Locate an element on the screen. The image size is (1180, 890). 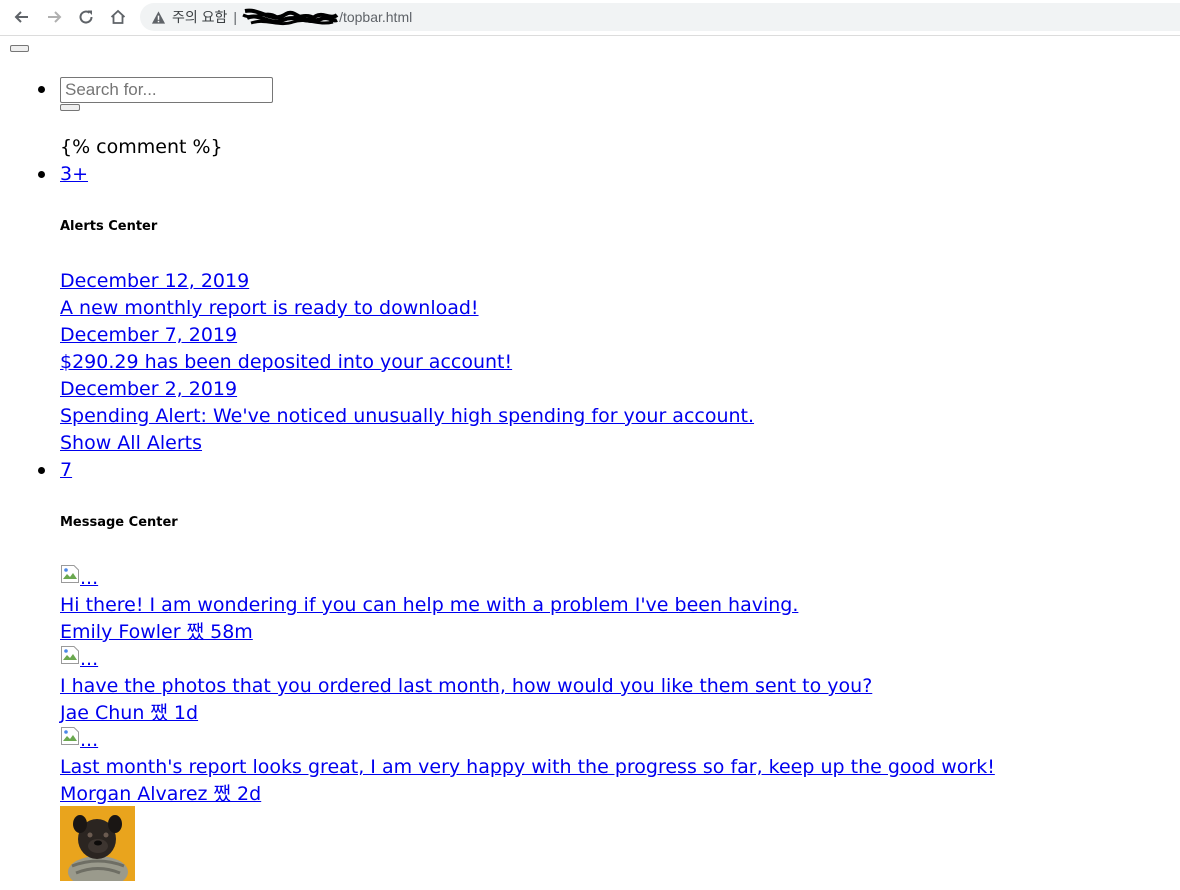
home-button is located at coordinates (118, 17).